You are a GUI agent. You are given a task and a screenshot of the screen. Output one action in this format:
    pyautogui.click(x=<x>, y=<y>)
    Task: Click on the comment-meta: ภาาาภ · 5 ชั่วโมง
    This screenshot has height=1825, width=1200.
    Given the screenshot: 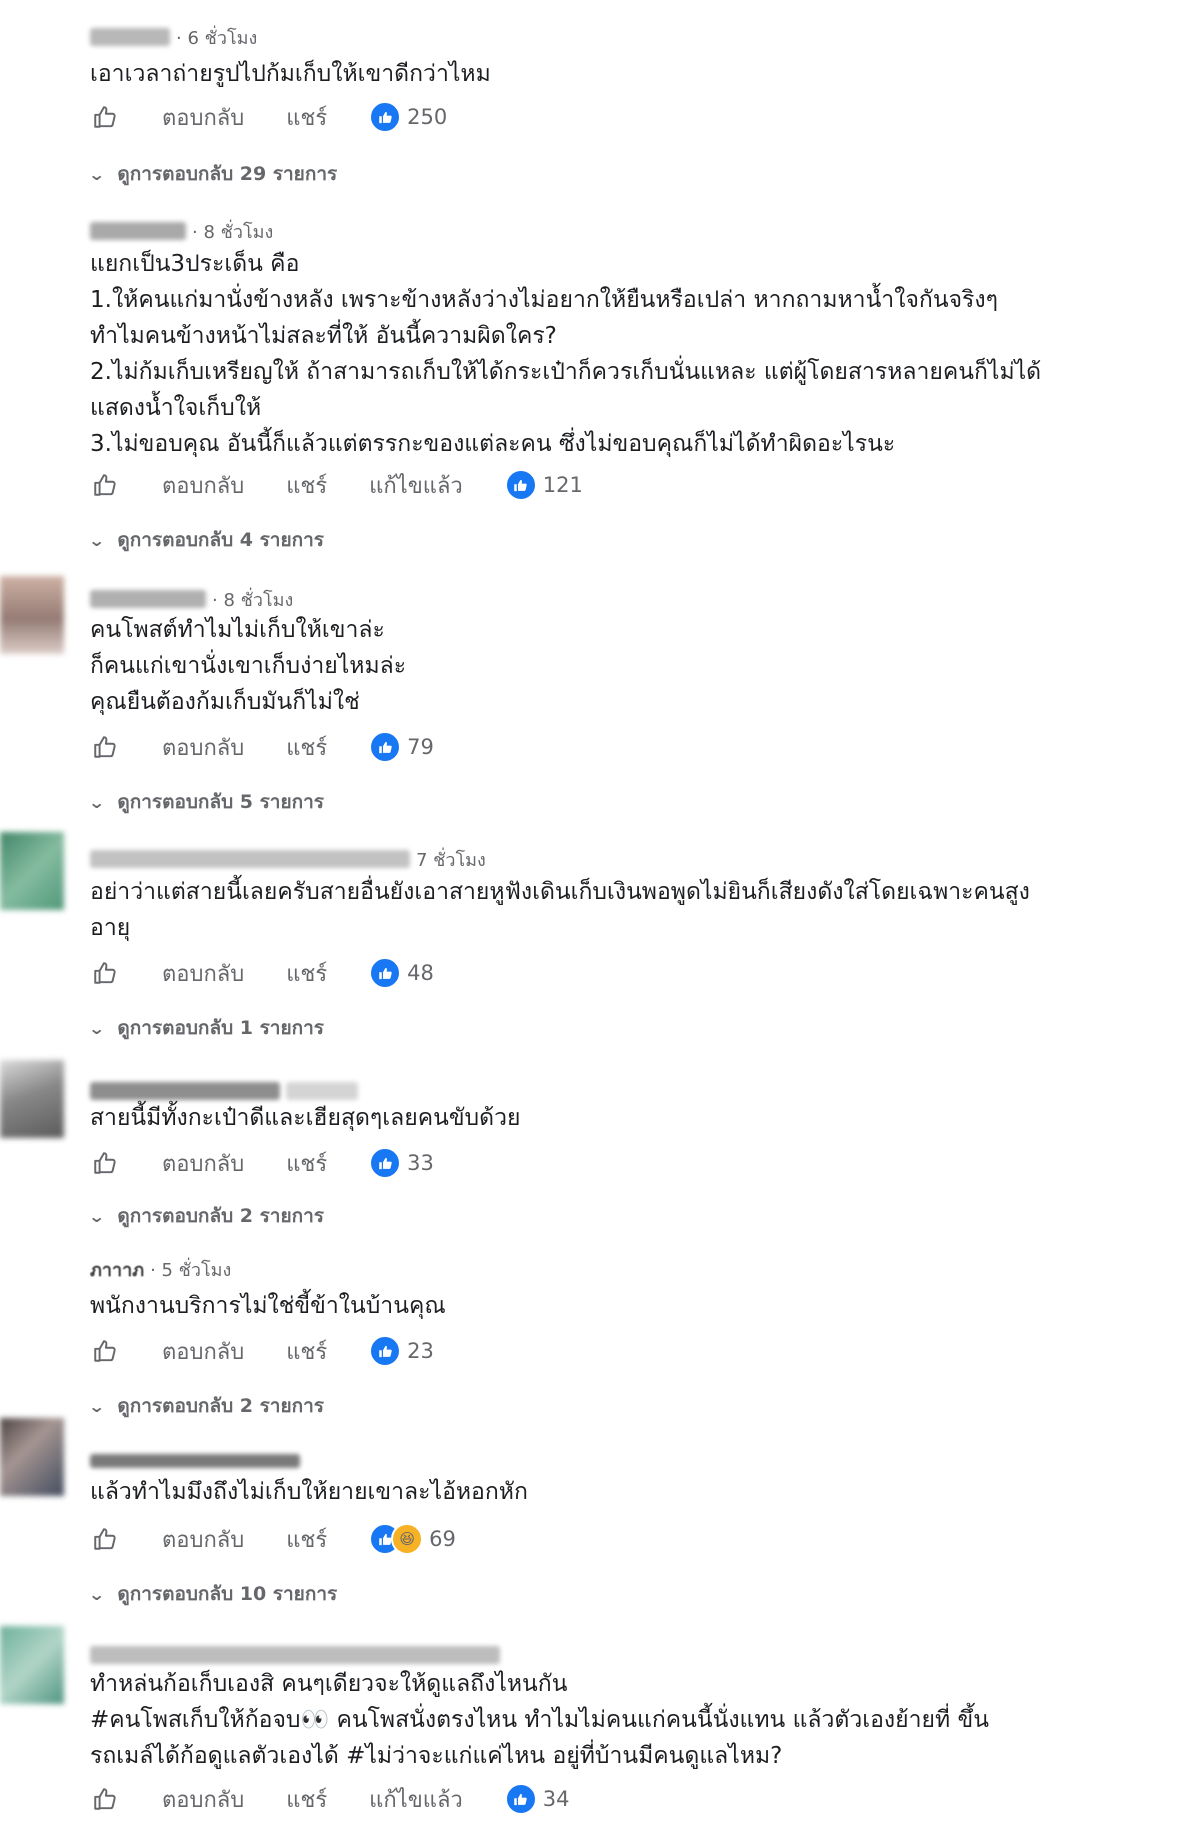 What is the action you would take?
    pyautogui.click(x=160, y=1269)
    